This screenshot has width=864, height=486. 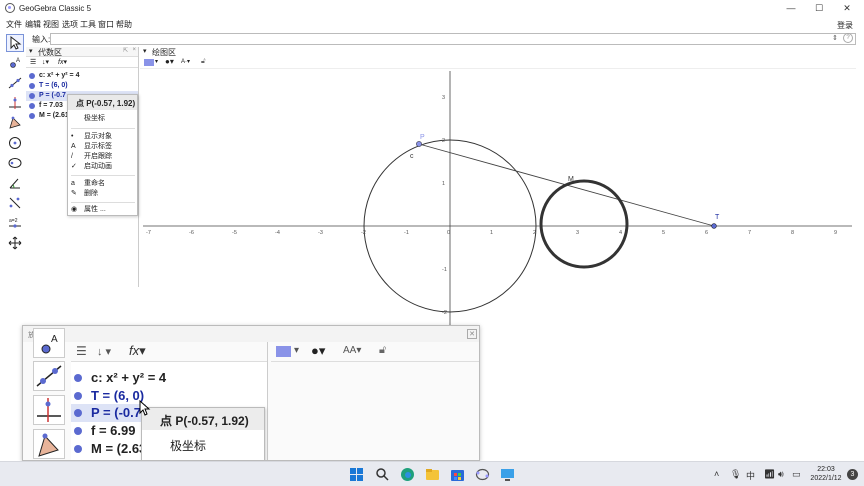 What do you see at coordinates (318, 351) in the screenshot?
I see `point-style-button: ●▾` at bounding box center [318, 351].